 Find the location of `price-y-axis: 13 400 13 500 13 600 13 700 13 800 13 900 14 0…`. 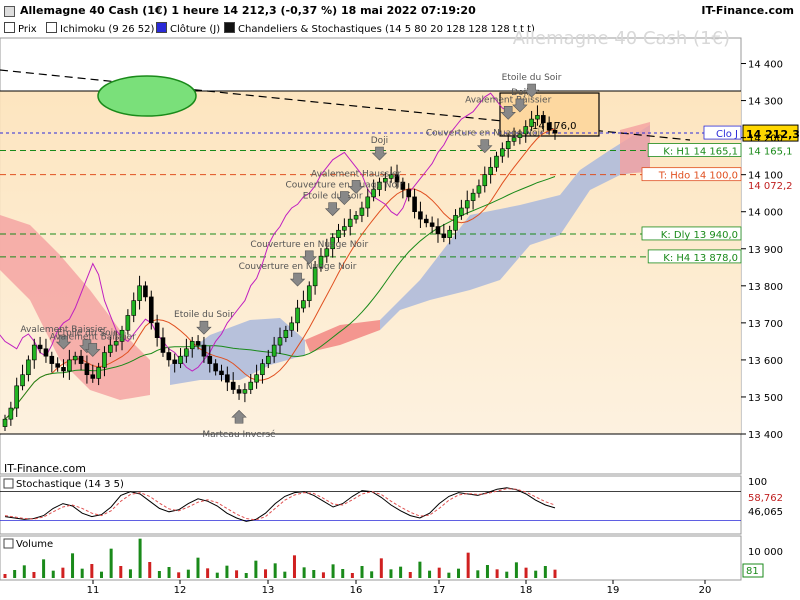

price-y-axis: 13 400 13 500 13 600 13 700 13 800 13 900 14 0… is located at coordinates (762, 250).